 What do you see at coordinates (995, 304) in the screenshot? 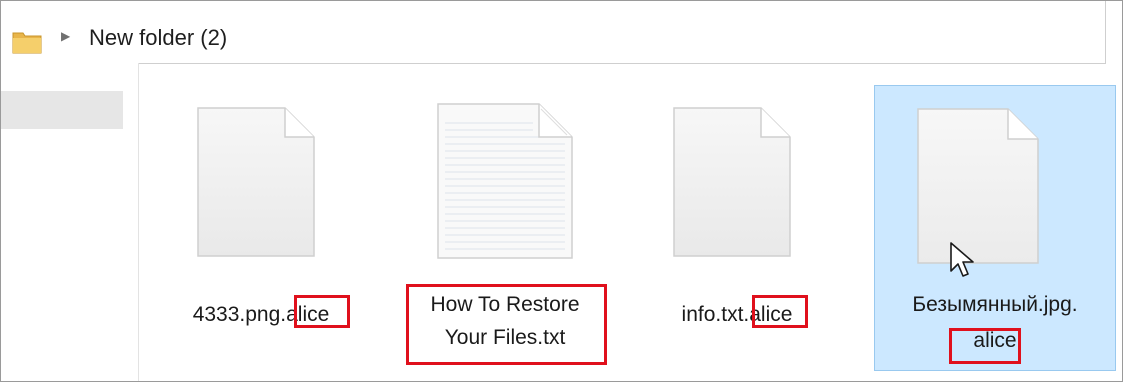
I see `file-name: Безымянный.jpg.` at bounding box center [995, 304].